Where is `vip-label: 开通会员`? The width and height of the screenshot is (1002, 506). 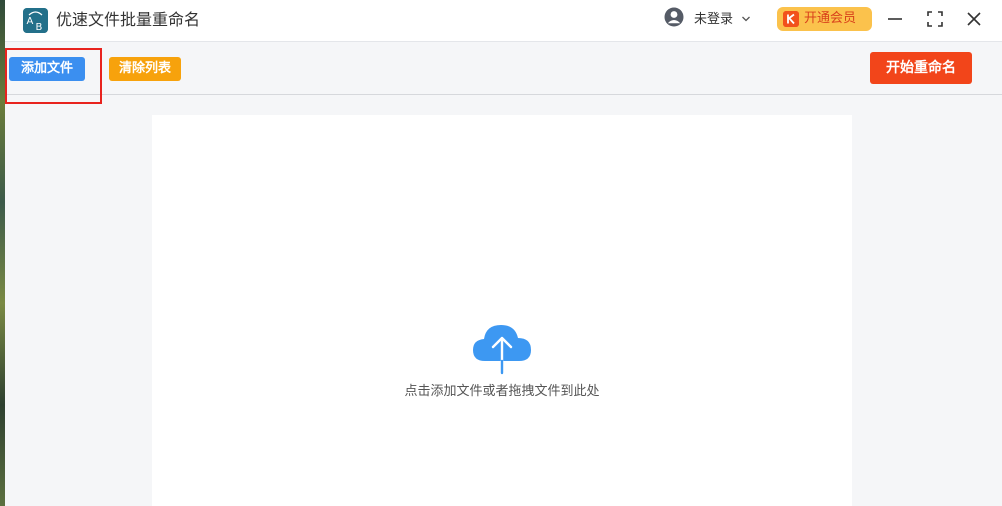 vip-label: 开通会员 is located at coordinates (830, 18).